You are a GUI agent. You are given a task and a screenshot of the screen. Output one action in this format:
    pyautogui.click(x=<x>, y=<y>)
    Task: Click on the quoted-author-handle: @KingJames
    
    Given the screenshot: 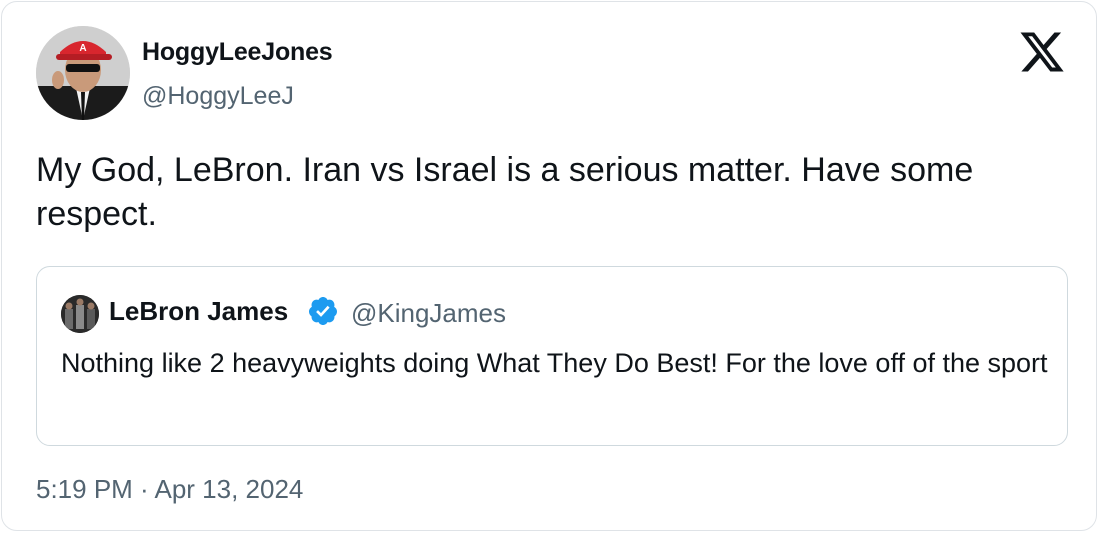 What is the action you would take?
    pyautogui.click(x=428, y=313)
    